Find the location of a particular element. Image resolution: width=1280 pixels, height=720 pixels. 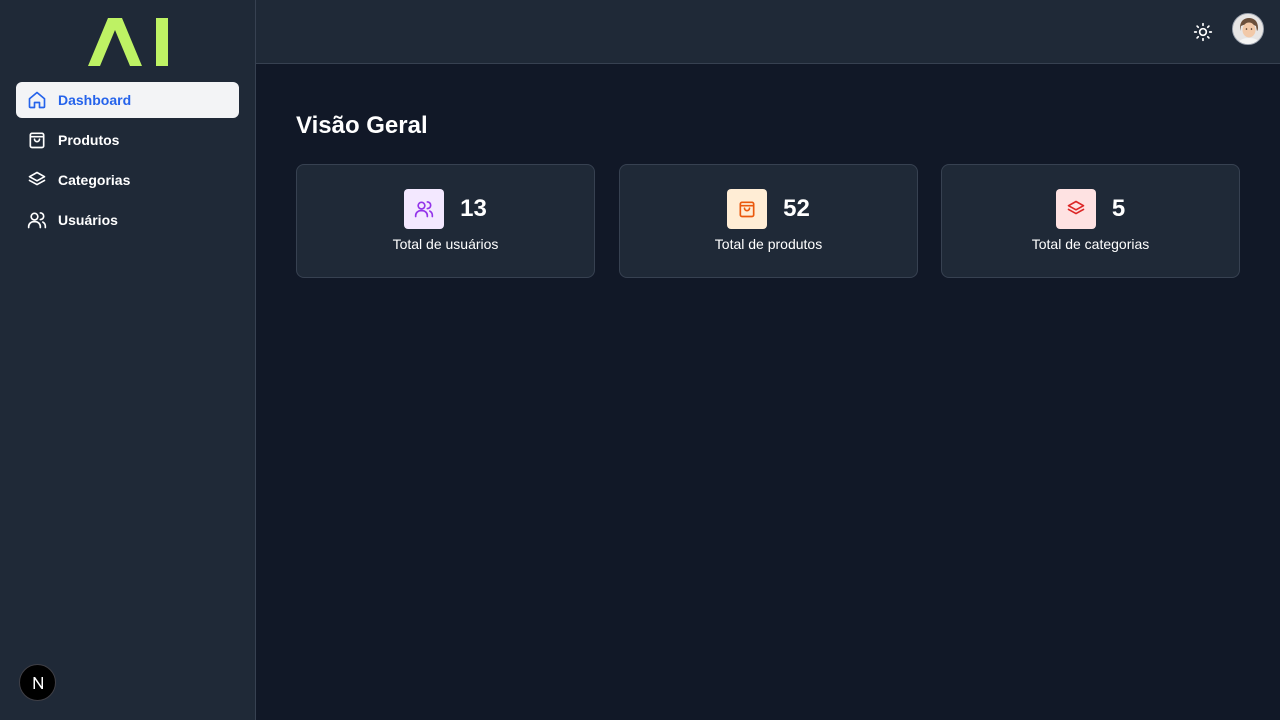

nextjs-logo-icon is located at coordinates (38, 682).